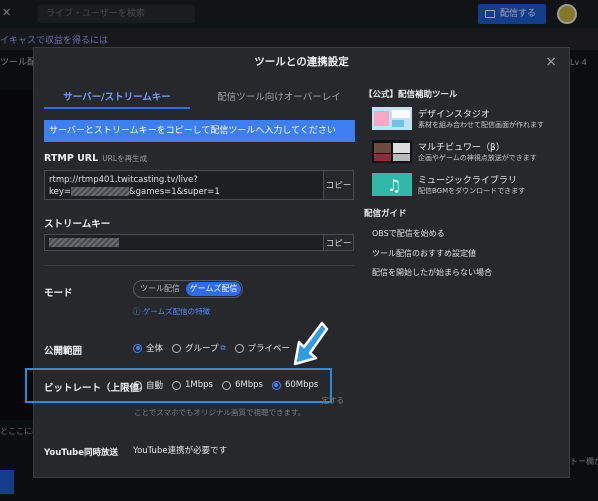  I want to click on visibility-group-option: グループ ⧉, so click(199, 348).